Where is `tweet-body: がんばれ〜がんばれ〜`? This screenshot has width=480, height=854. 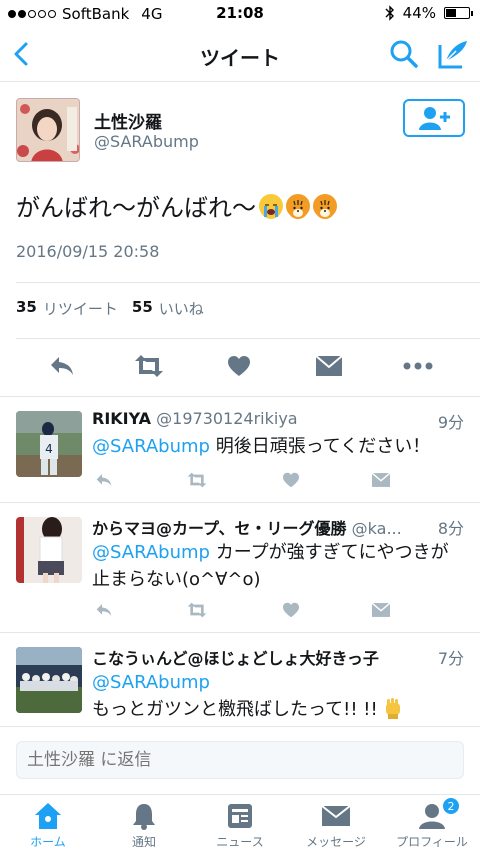 tweet-body: がんばれ〜がんばれ〜 is located at coordinates (136, 208).